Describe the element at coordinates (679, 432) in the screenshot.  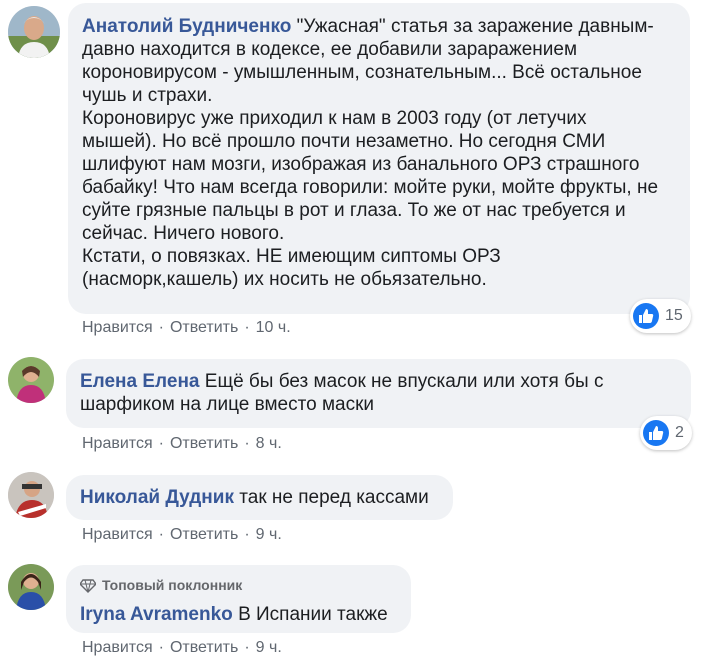
I see `reaction-count-value: 2` at that location.